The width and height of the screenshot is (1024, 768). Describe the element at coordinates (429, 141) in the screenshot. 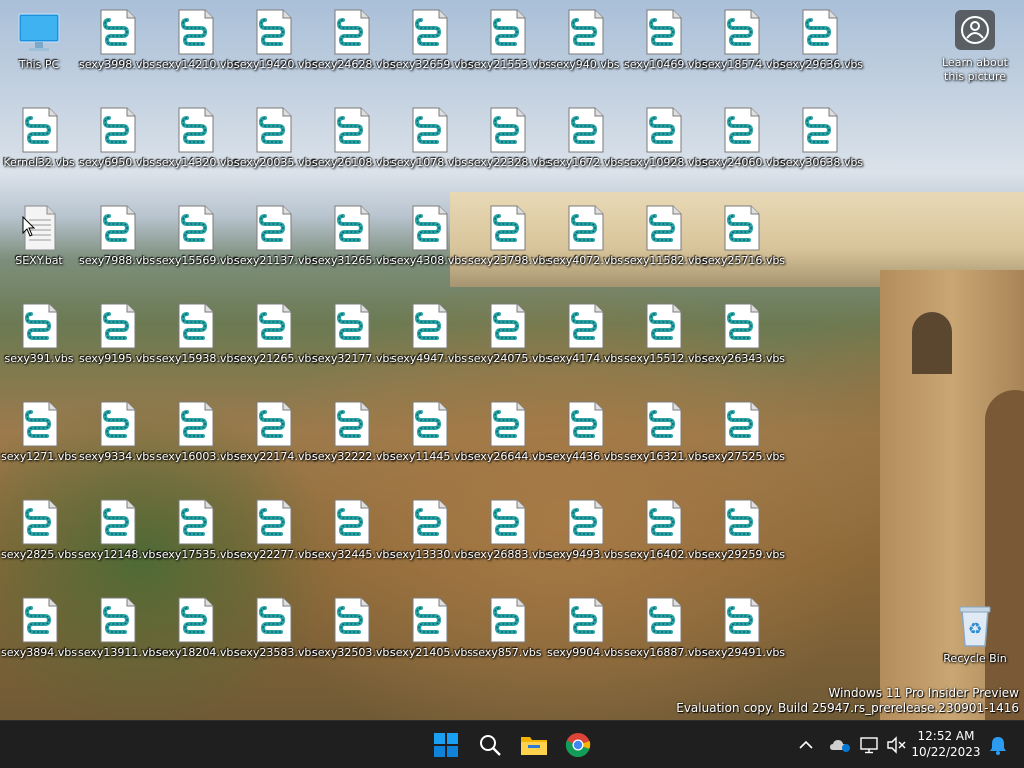

I see `vbs-file: sexy1078.vbs` at that location.